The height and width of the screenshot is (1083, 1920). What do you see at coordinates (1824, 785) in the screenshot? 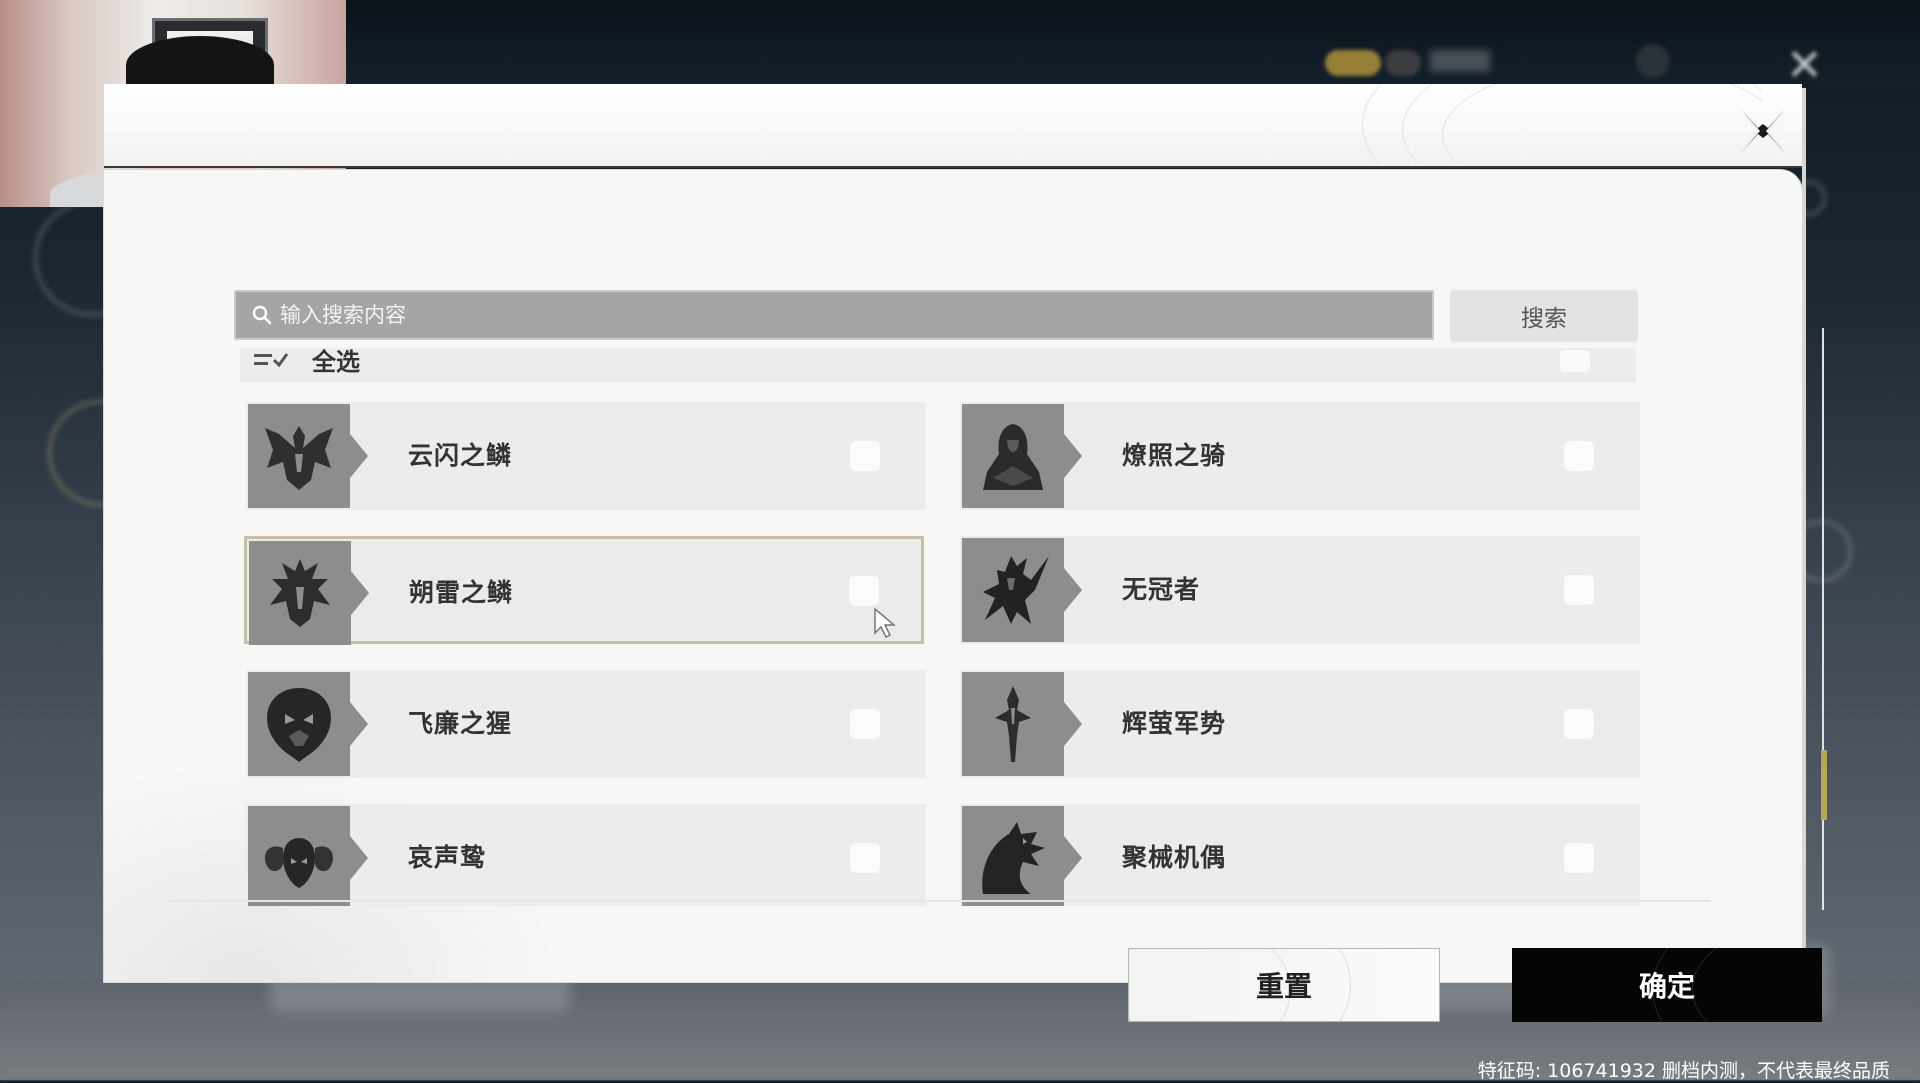
I see `scrollbar-thumb` at bounding box center [1824, 785].